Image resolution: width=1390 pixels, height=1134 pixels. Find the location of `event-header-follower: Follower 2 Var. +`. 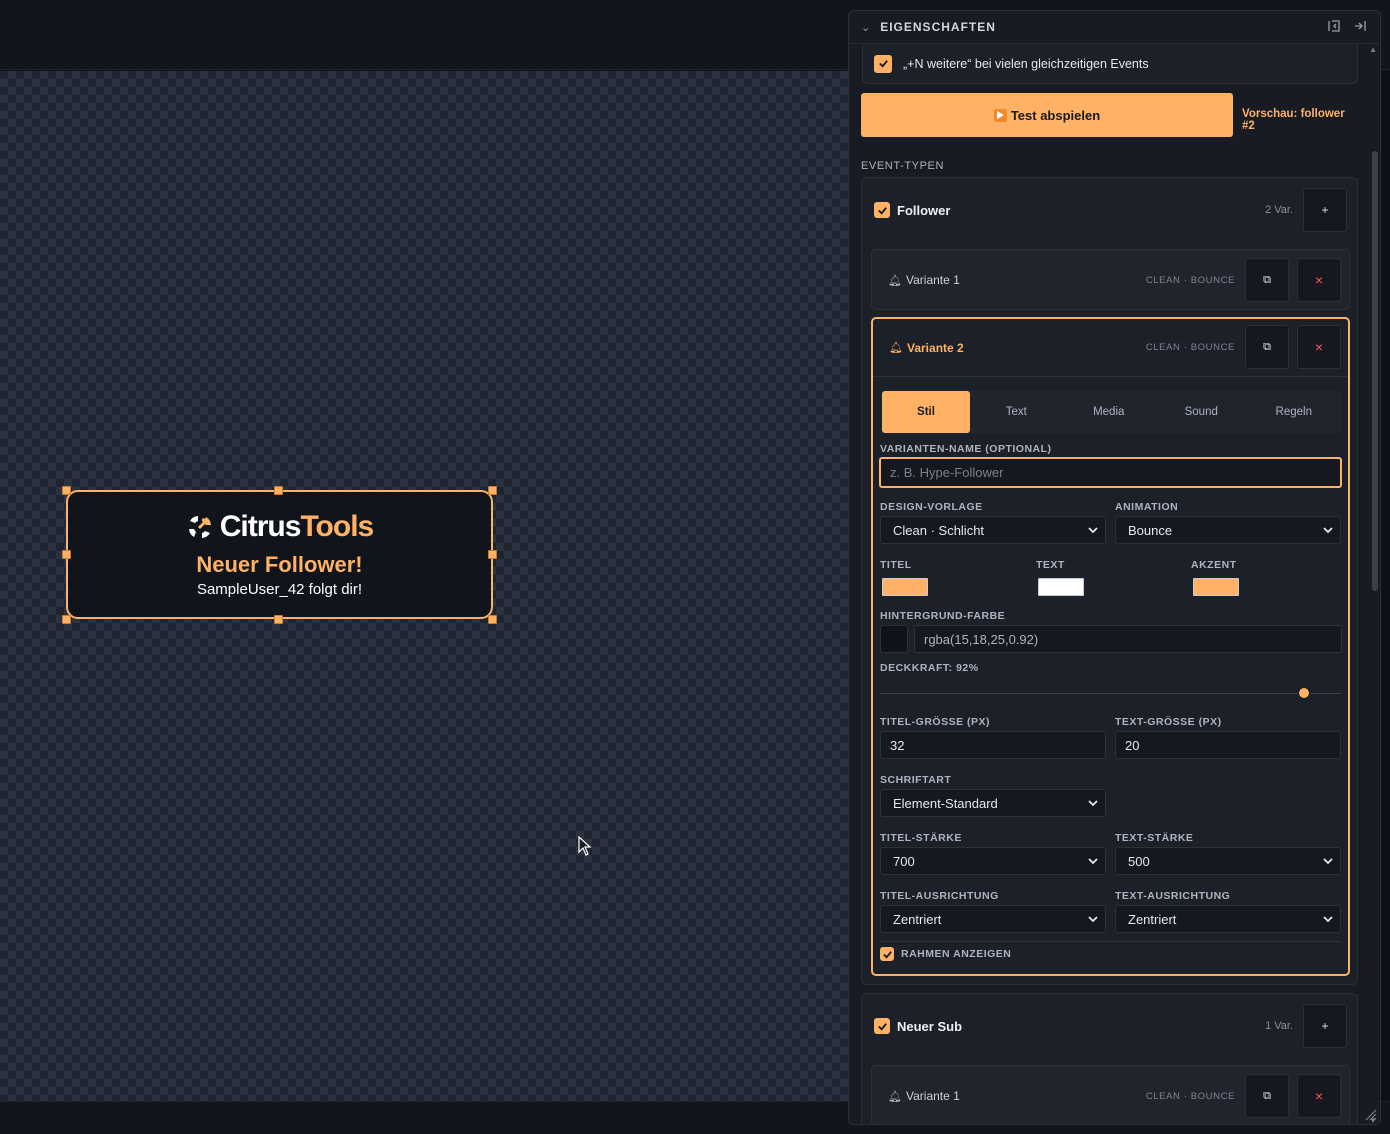

event-header-follower: Follower 2 Var. + is located at coordinates (1109, 210).